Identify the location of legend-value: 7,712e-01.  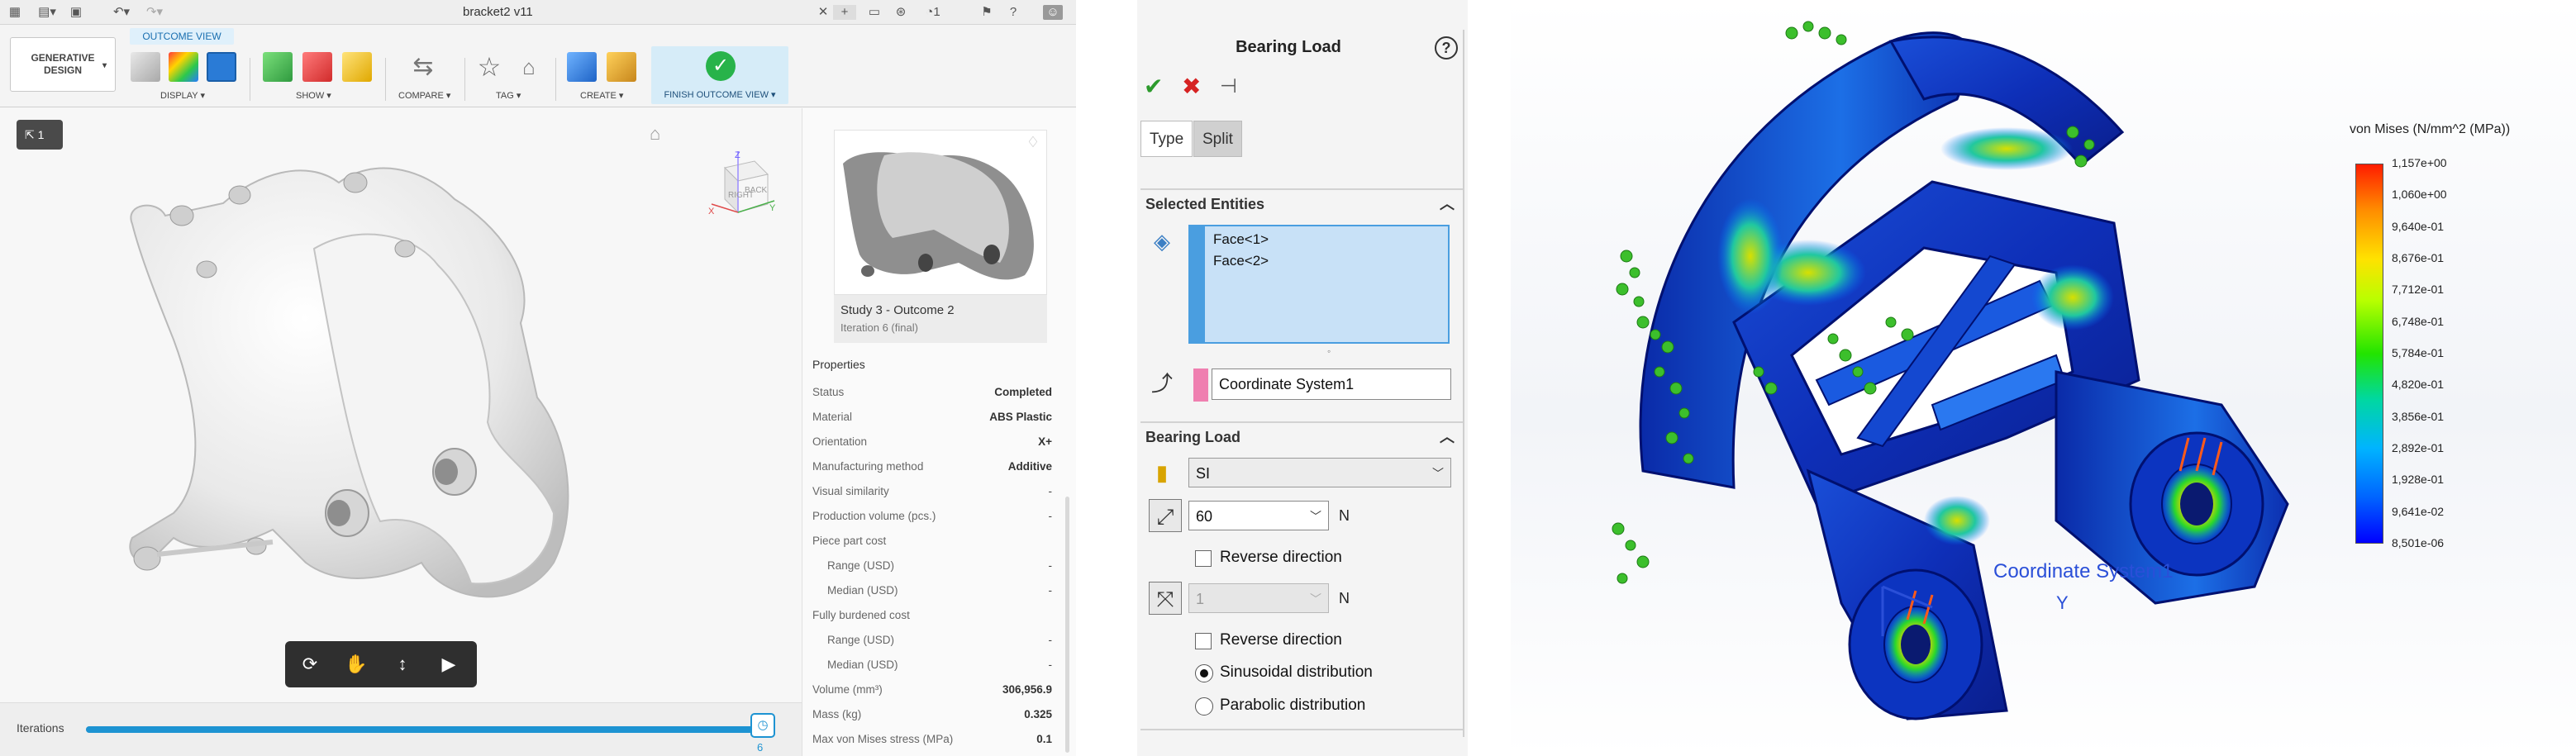
(2419, 289).